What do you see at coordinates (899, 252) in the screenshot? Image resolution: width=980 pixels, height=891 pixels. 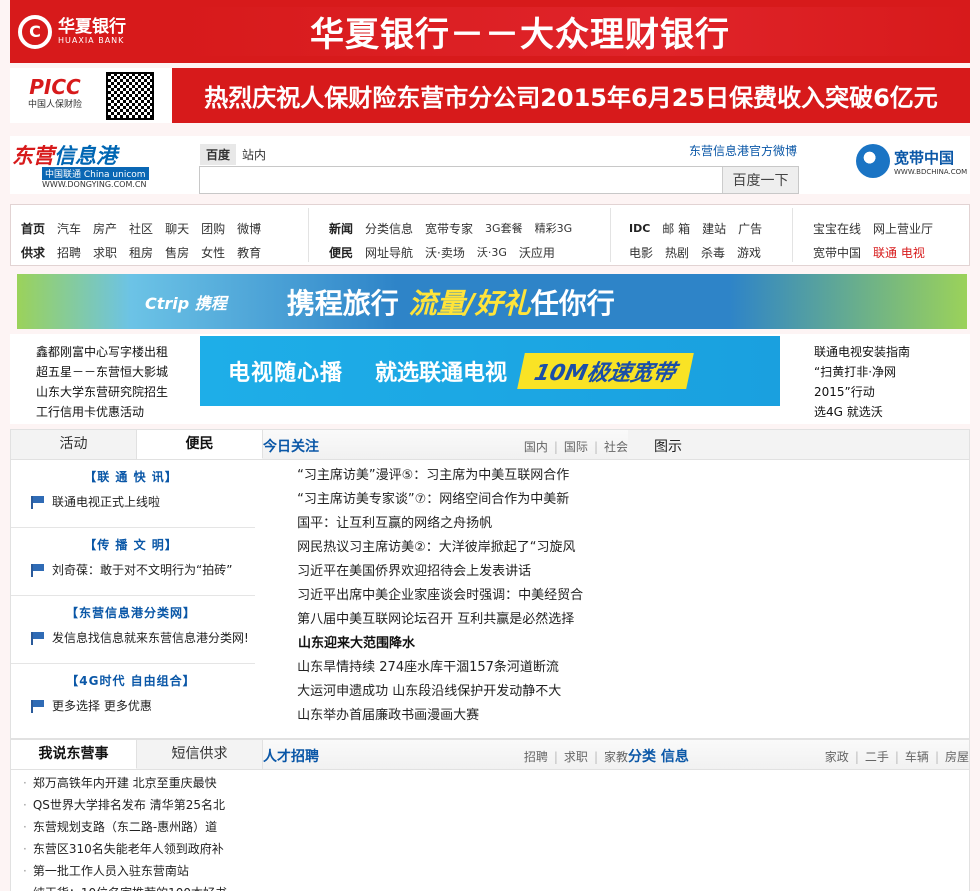 I see `nav-unicom-tv: 联通 电视` at bounding box center [899, 252].